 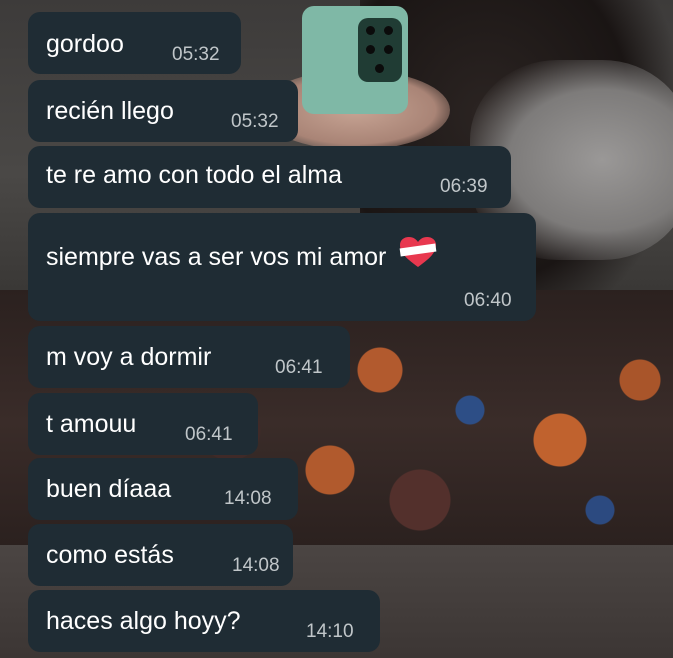 What do you see at coordinates (143, 424) in the screenshot?
I see `message-bubble: t amouu 06:41` at bounding box center [143, 424].